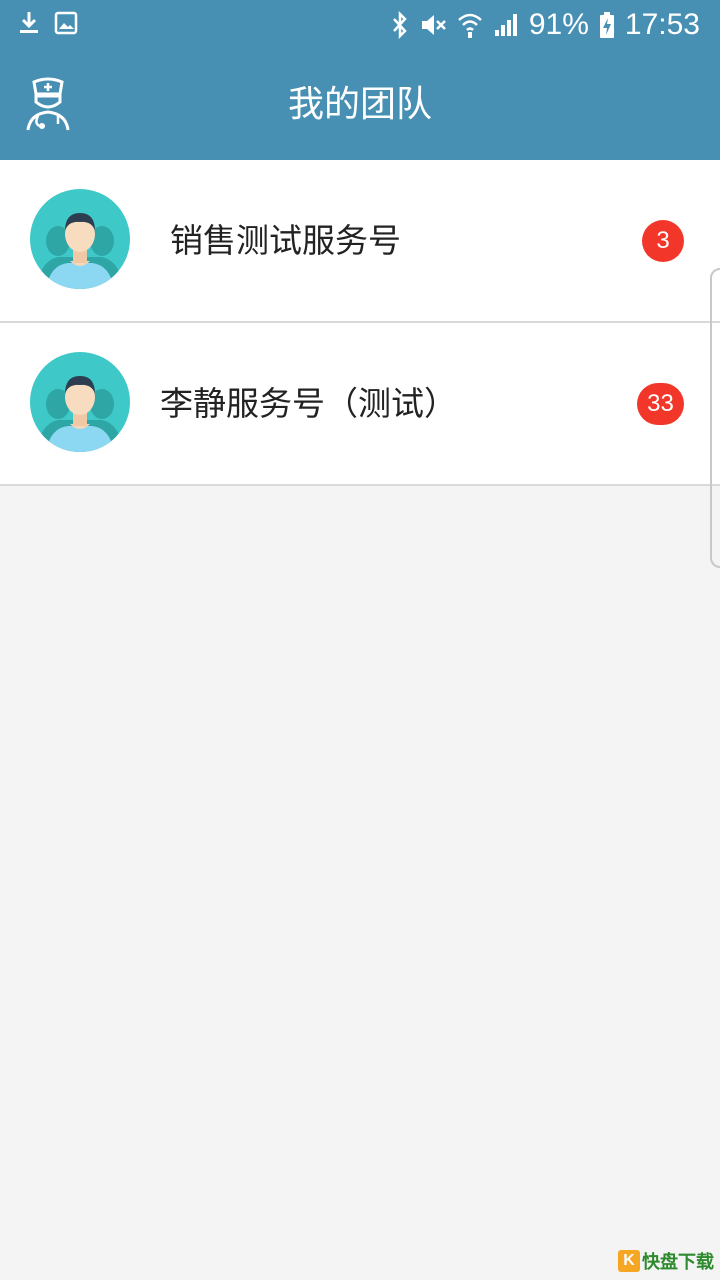  Describe the element at coordinates (715, 418) in the screenshot. I see `edge-panel-handle` at that location.